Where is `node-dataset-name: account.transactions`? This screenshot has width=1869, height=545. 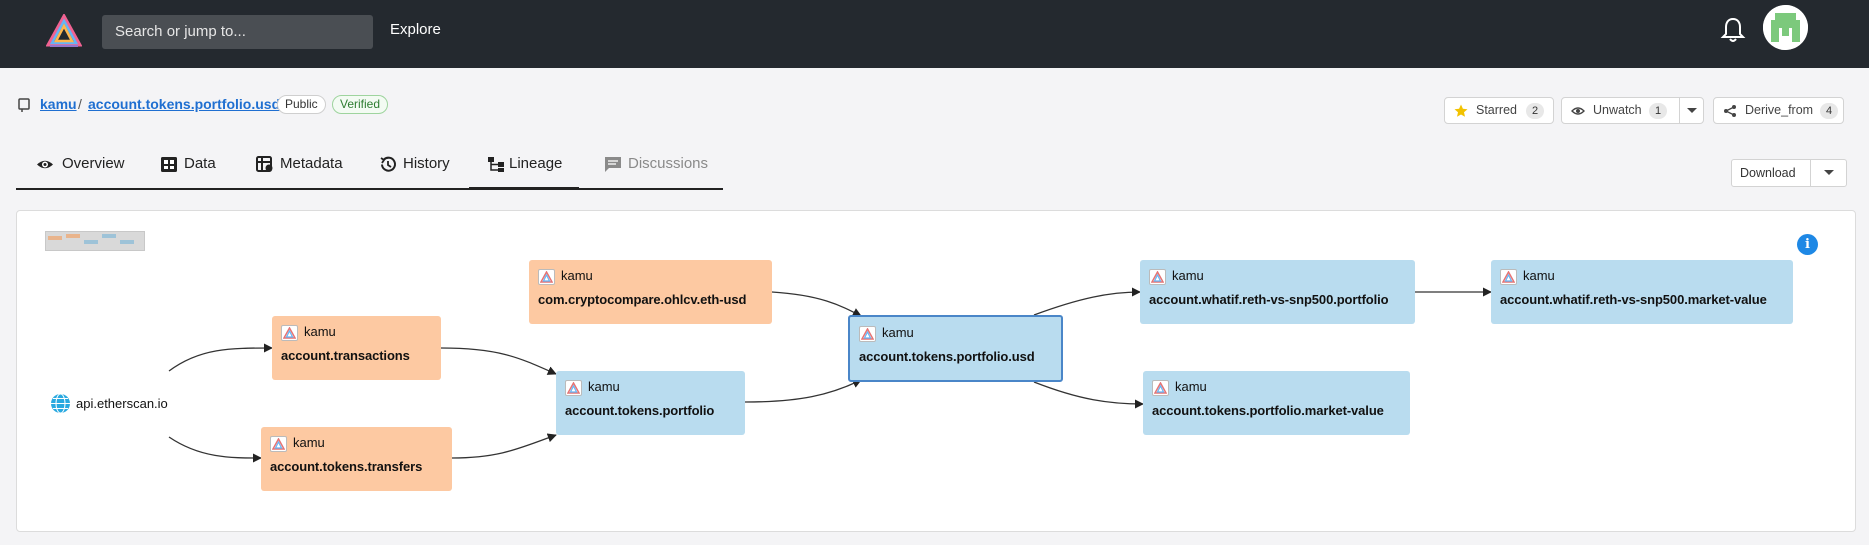 node-dataset-name: account.transactions is located at coordinates (345, 355).